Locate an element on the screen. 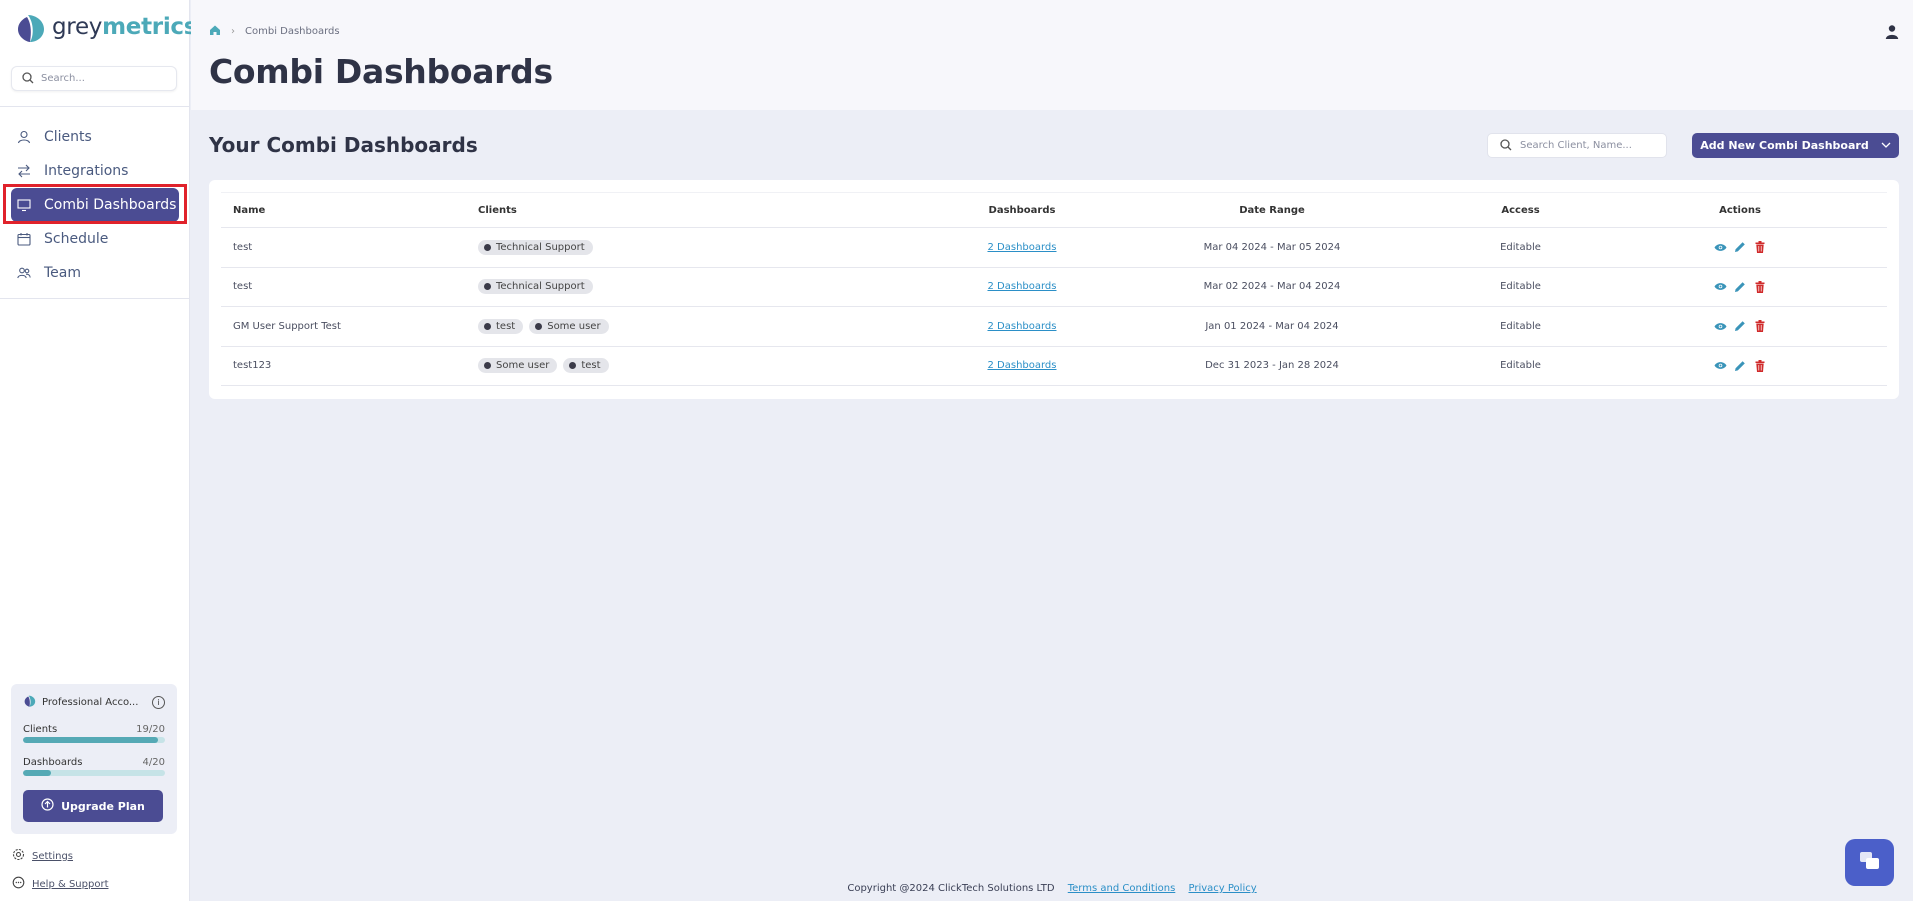 This screenshot has height=901, width=1913. highlight-box is located at coordinates (95, 204).